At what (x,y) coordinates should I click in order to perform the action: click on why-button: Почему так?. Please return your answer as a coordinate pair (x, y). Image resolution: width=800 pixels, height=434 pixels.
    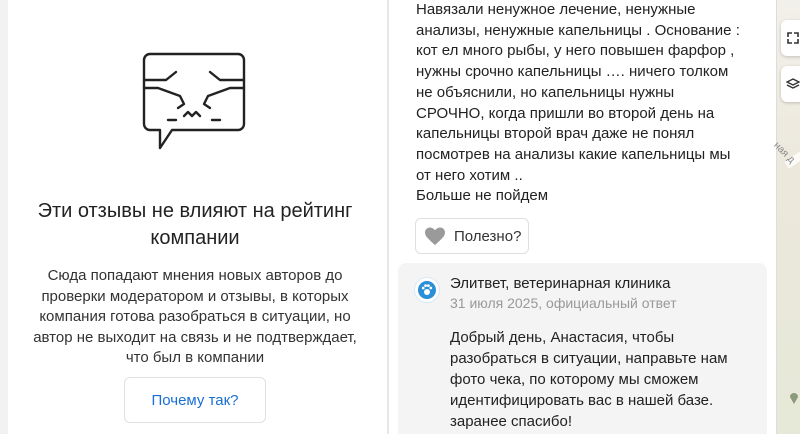
    Looking at the image, I should click on (195, 400).